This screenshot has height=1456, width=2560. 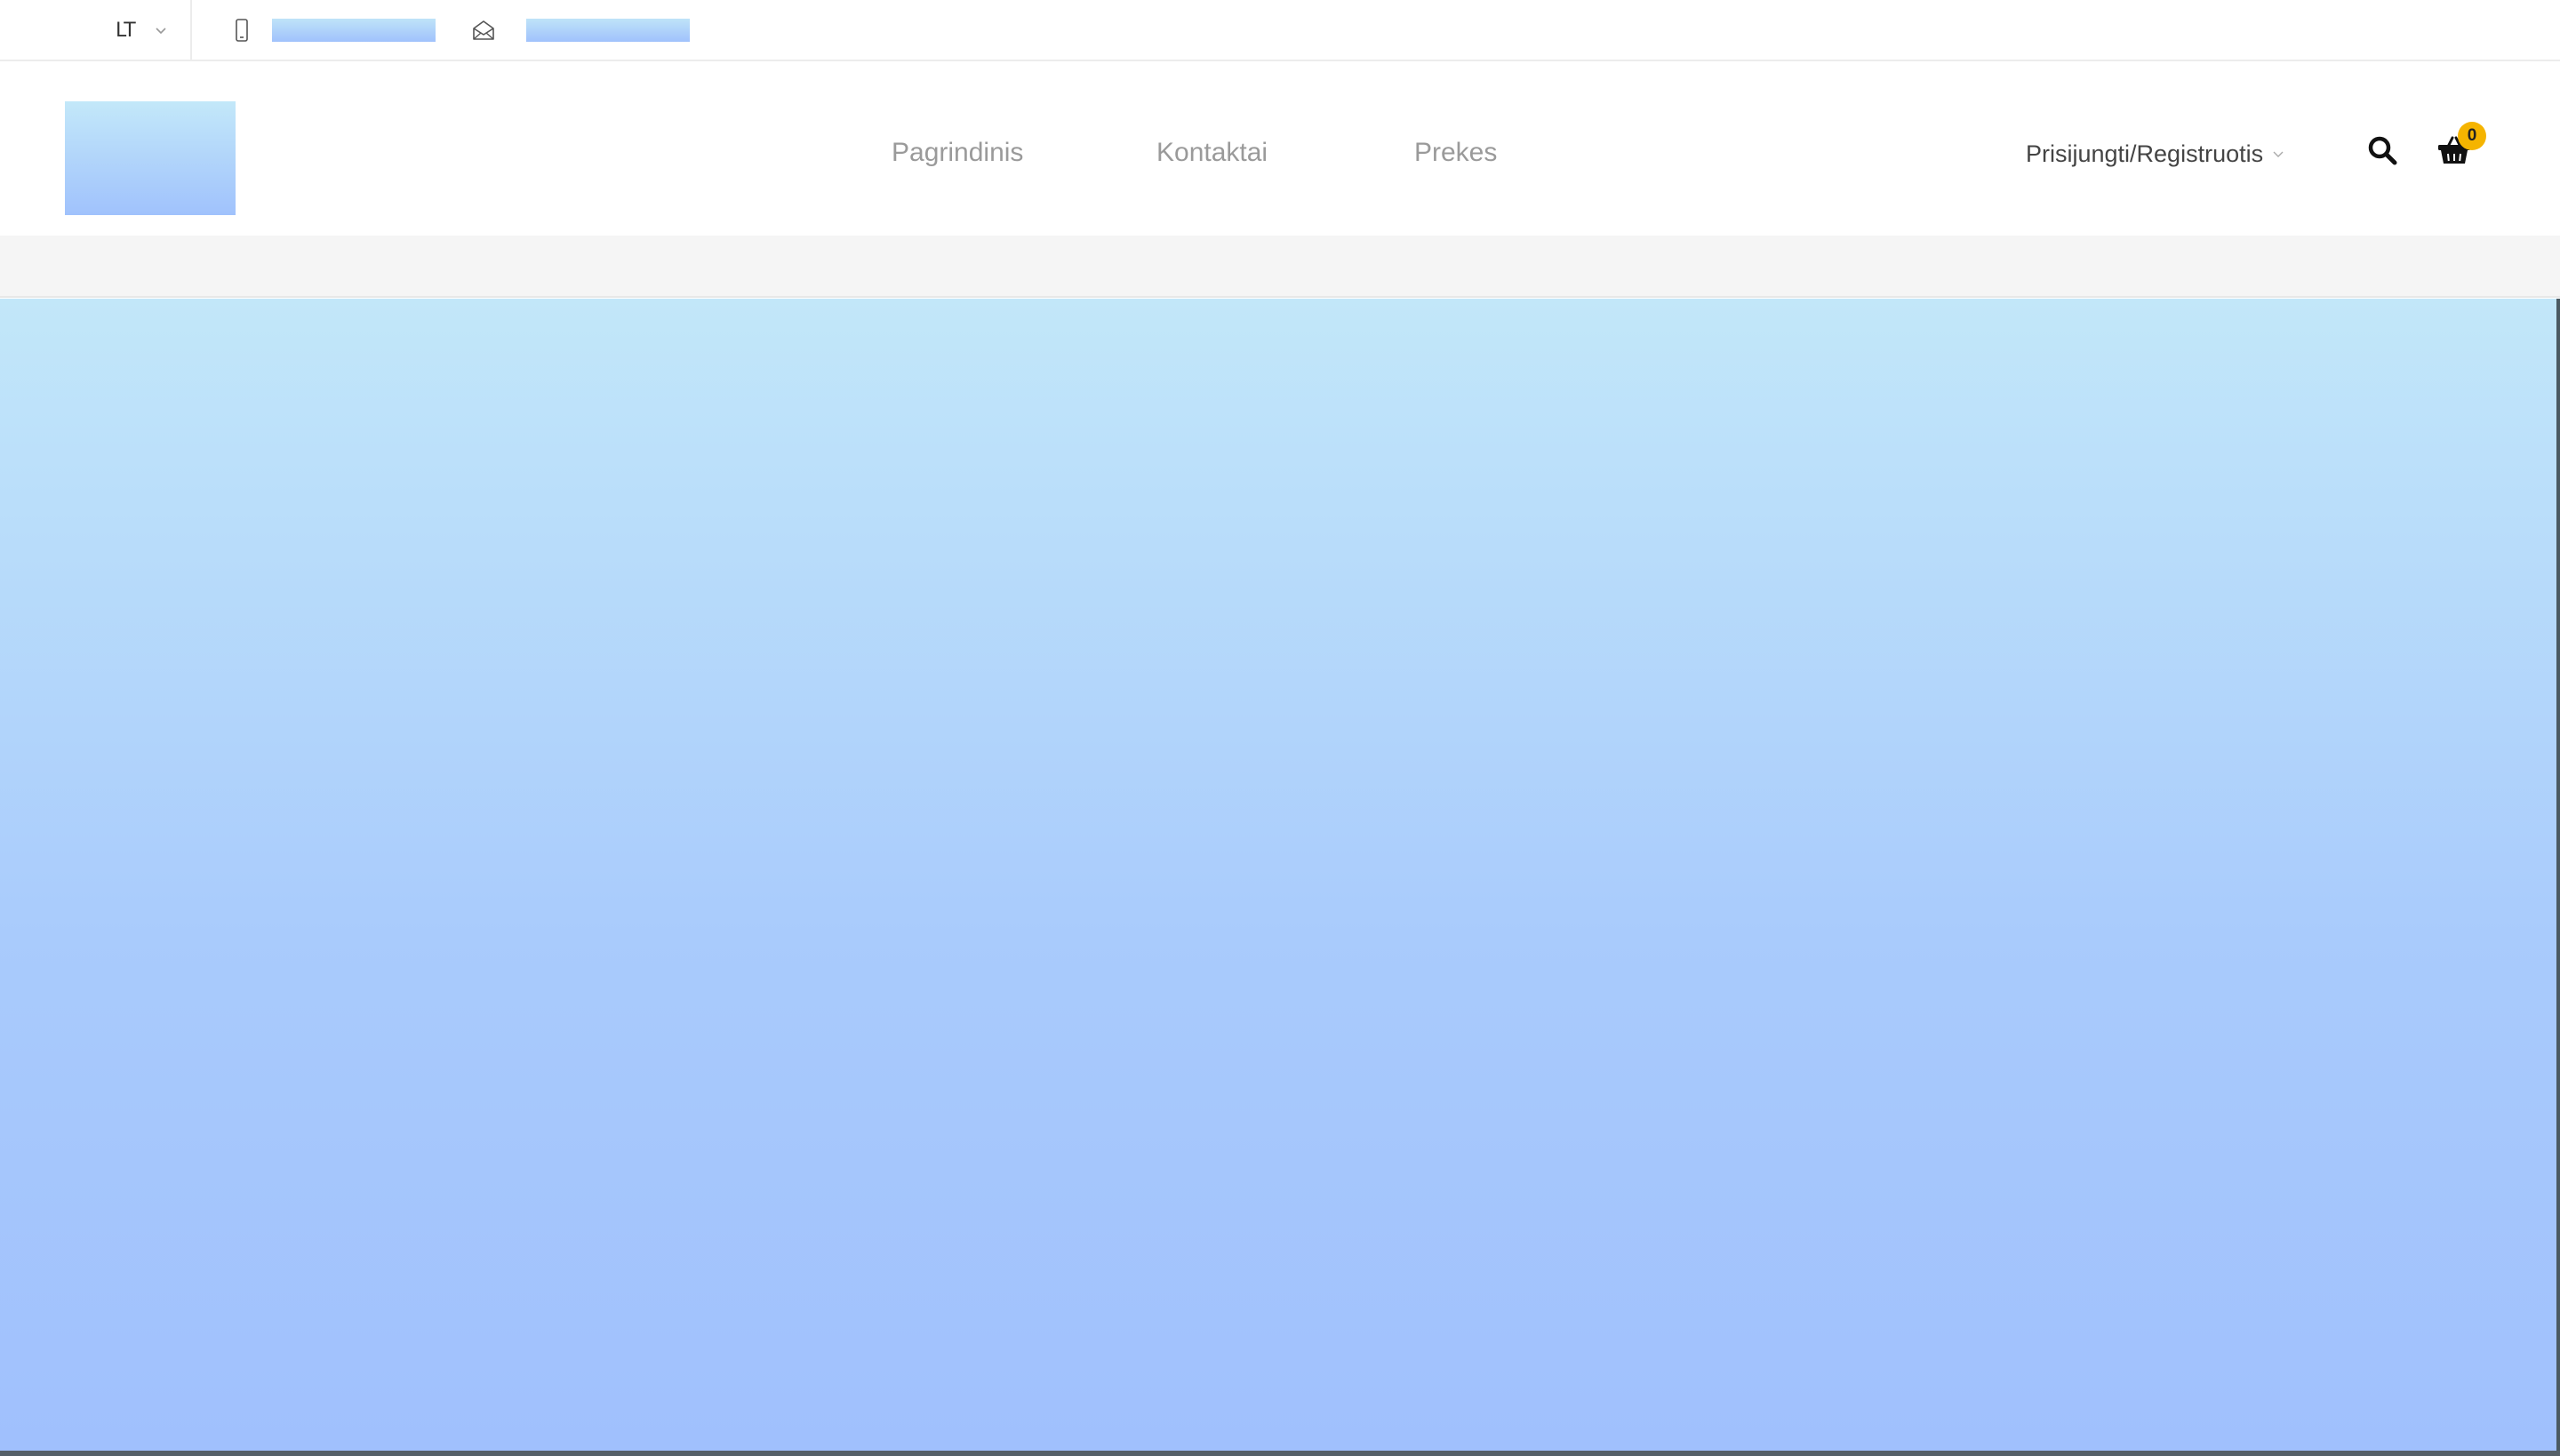 I want to click on topbar-divider, so click(x=191, y=30).